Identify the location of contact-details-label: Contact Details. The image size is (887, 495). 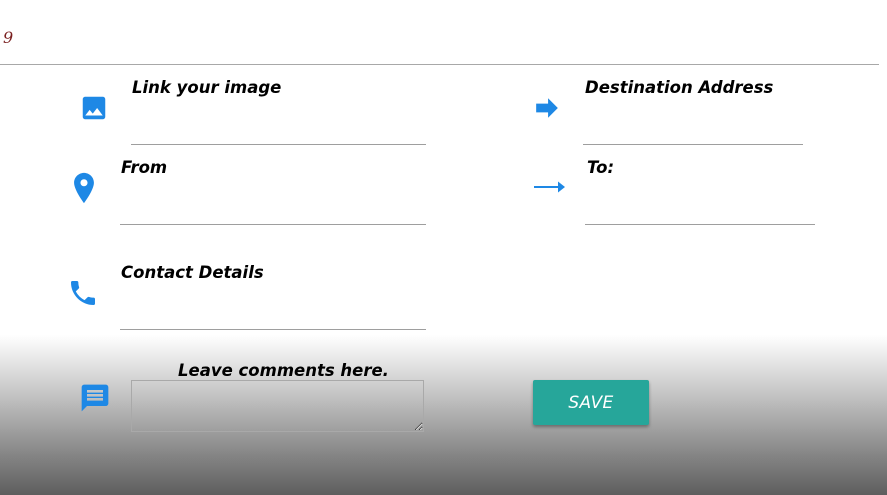
(192, 272).